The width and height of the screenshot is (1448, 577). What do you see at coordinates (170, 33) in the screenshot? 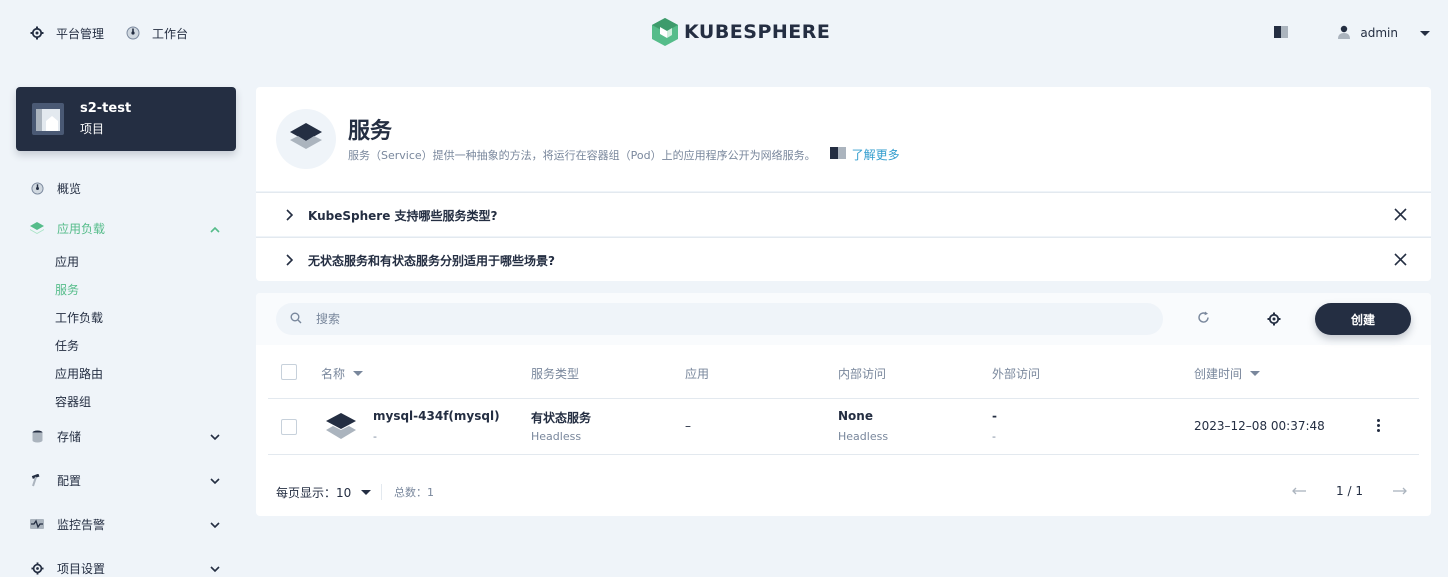
I see `workbench-label: 工作台` at bounding box center [170, 33].